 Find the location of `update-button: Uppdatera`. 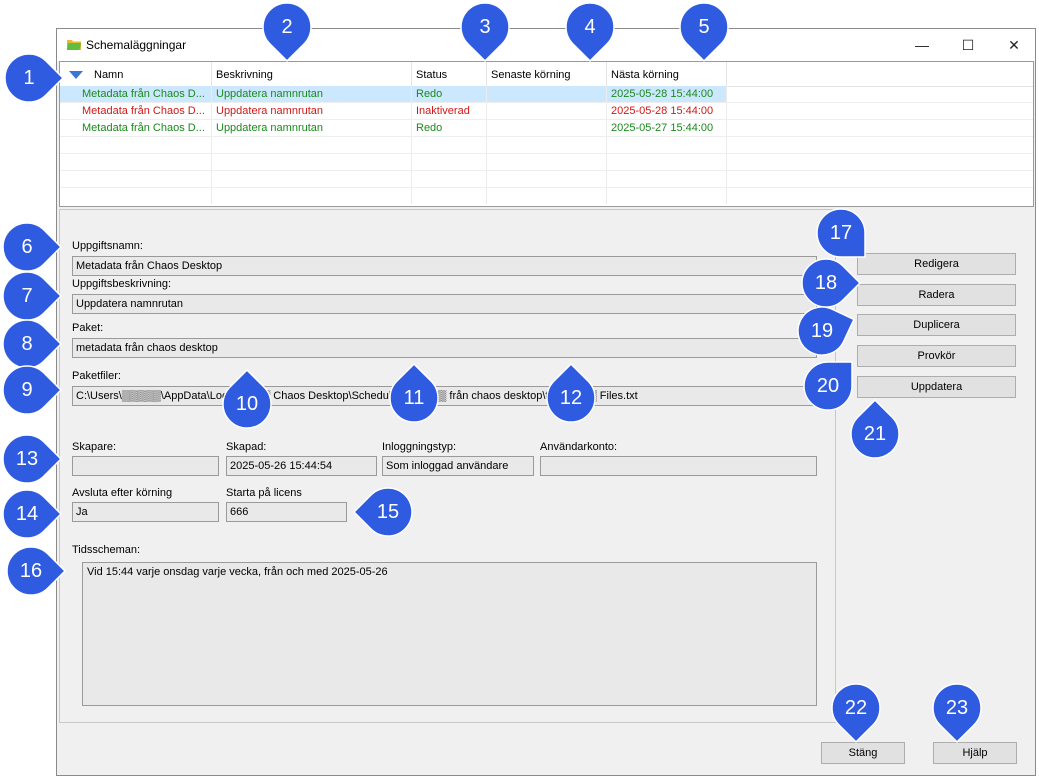

update-button: Uppdatera is located at coordinates (936, 387).